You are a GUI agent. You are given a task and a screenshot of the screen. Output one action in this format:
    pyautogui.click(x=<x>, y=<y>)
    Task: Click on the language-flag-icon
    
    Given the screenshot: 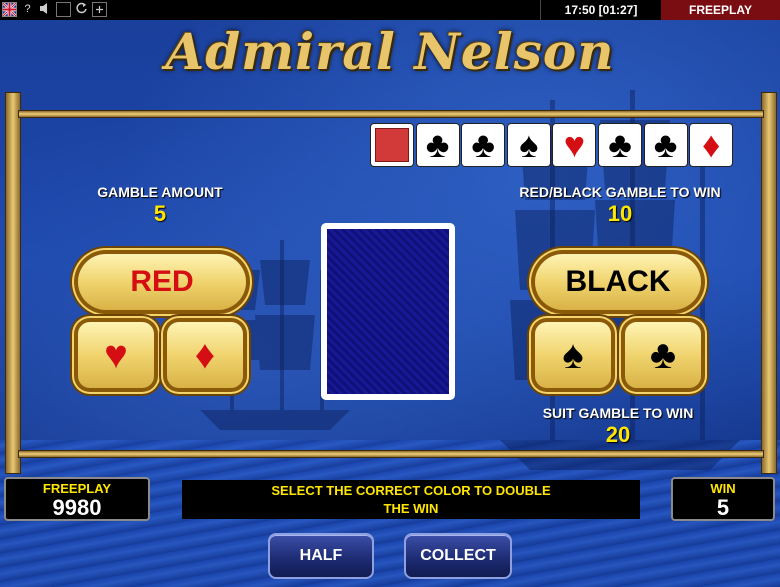 What is the action you would take?
    pyautogui.click(x=9, y=9)
    